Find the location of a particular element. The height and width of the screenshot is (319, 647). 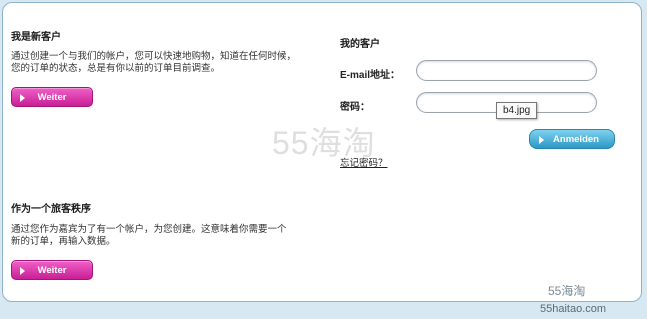

new-customer-continue-button: Weiter is located at coordinates (52, 97).